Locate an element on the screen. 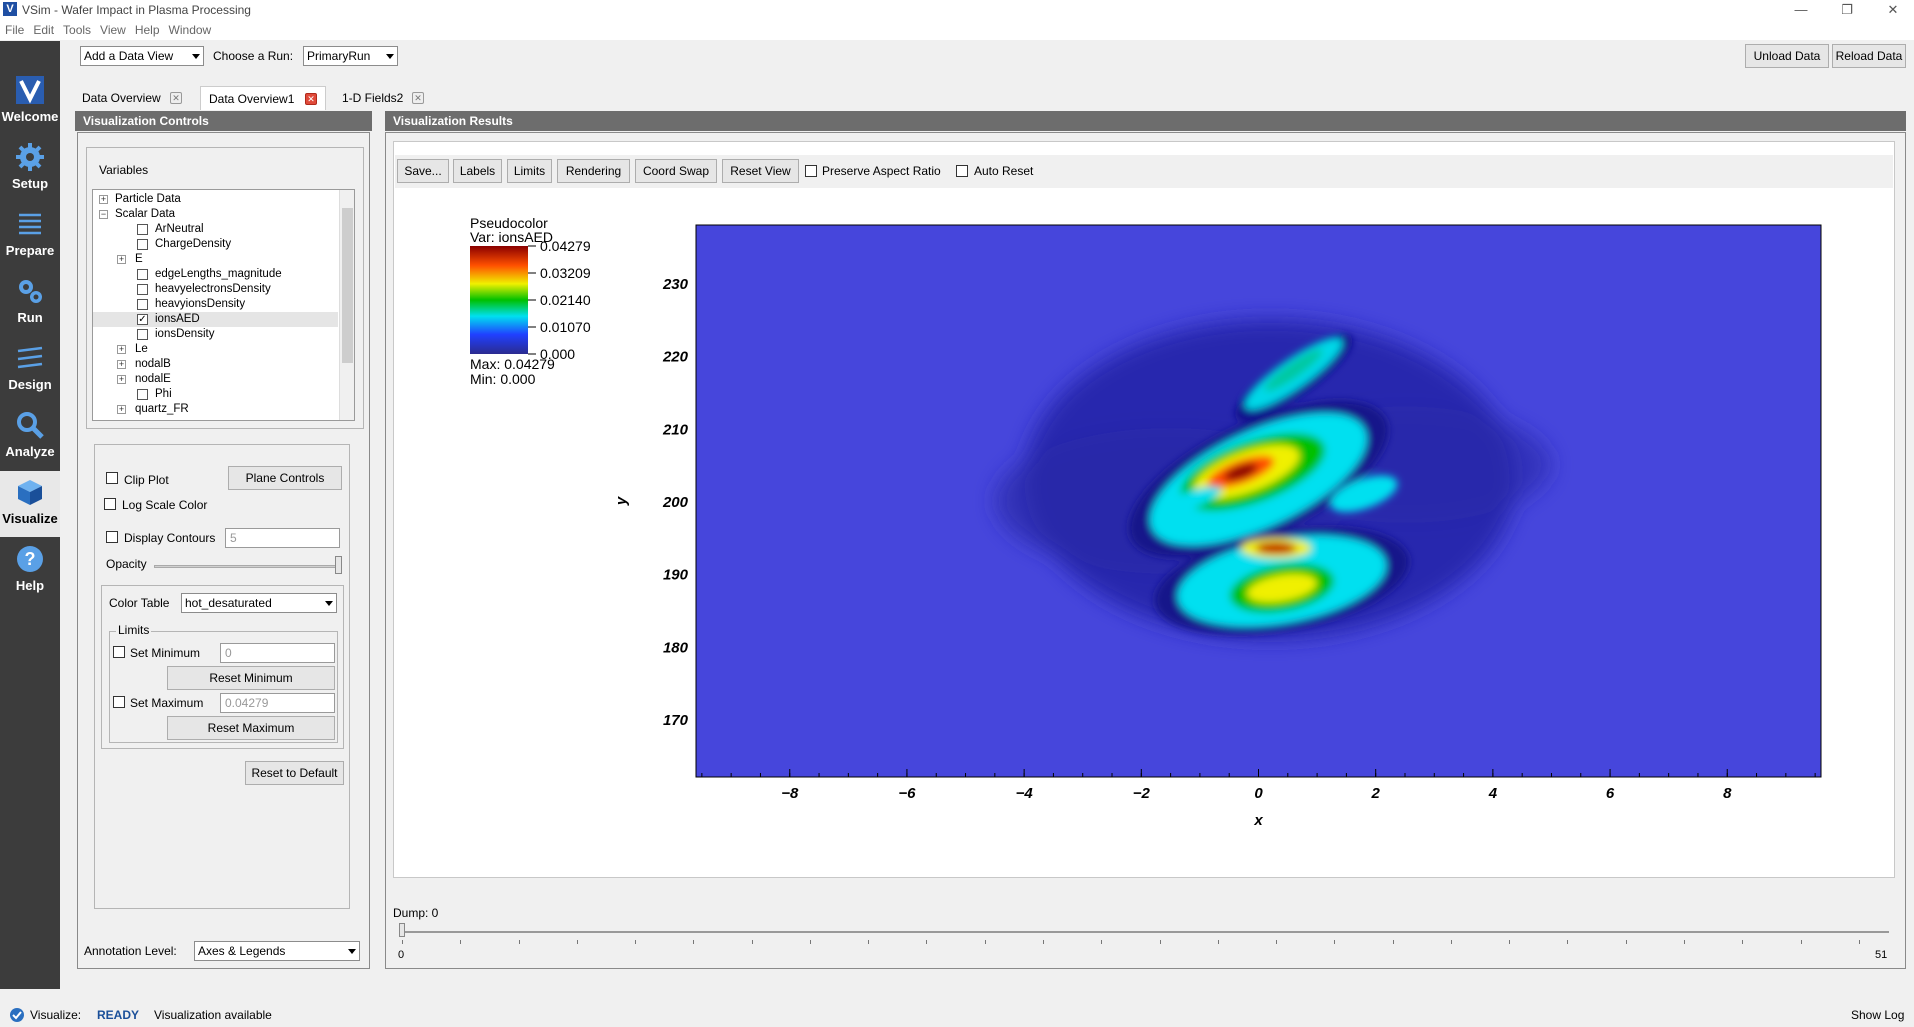 The width and height of the screenshot is (1914, 1027). limits-button: Limits is located at coordinates (529, 171).